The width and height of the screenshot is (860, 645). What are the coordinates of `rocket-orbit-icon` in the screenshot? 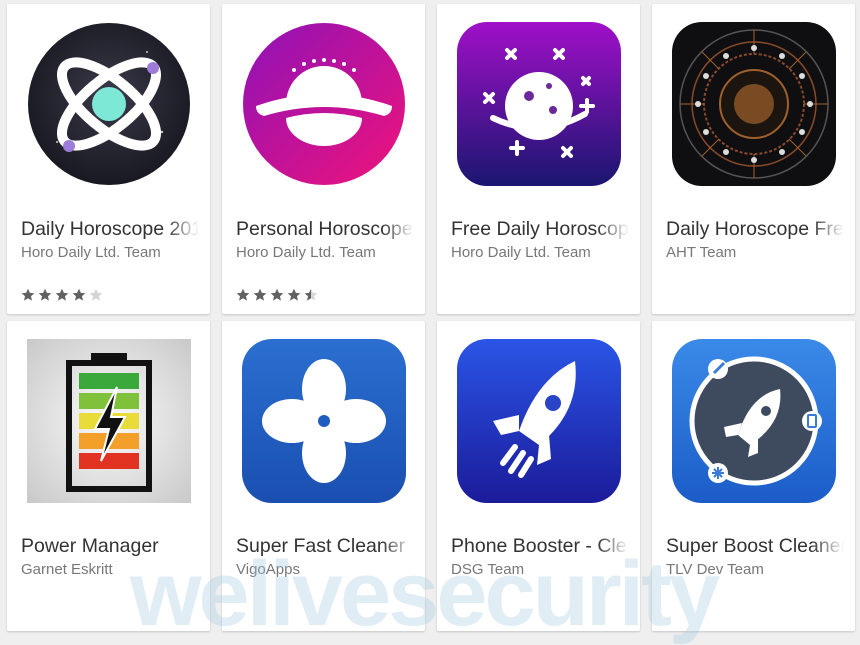 It's located at (754, 421).